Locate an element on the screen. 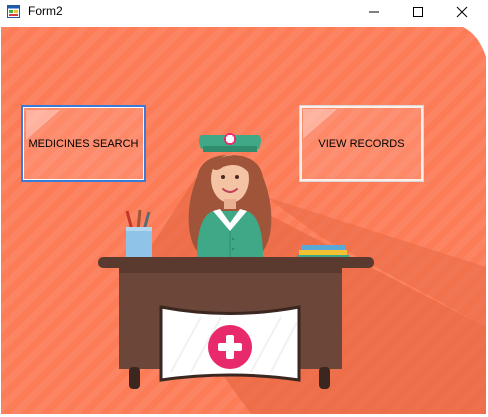 The width and height of the screenshot is (488, 417). view-records-label: VIEW RECORDS is located at coordinates (361, 143).